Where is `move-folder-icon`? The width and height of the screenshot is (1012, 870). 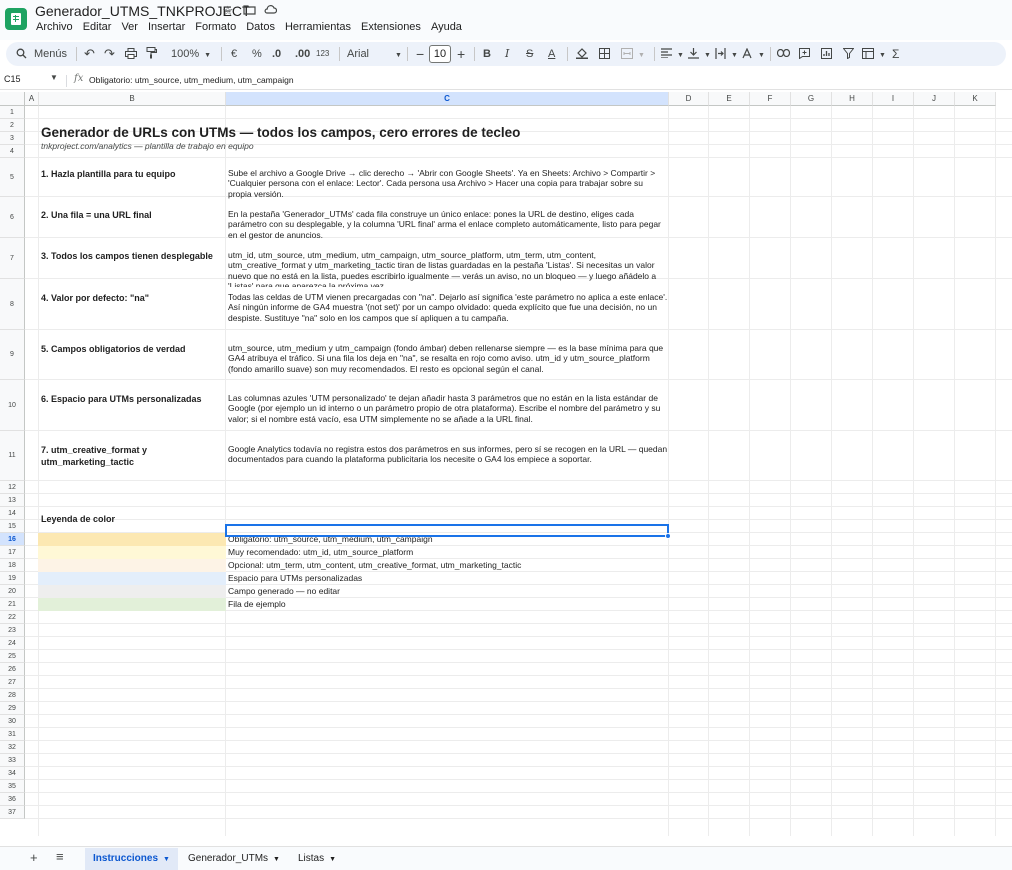 move-folder-icon is located at coordinates (249, 11).